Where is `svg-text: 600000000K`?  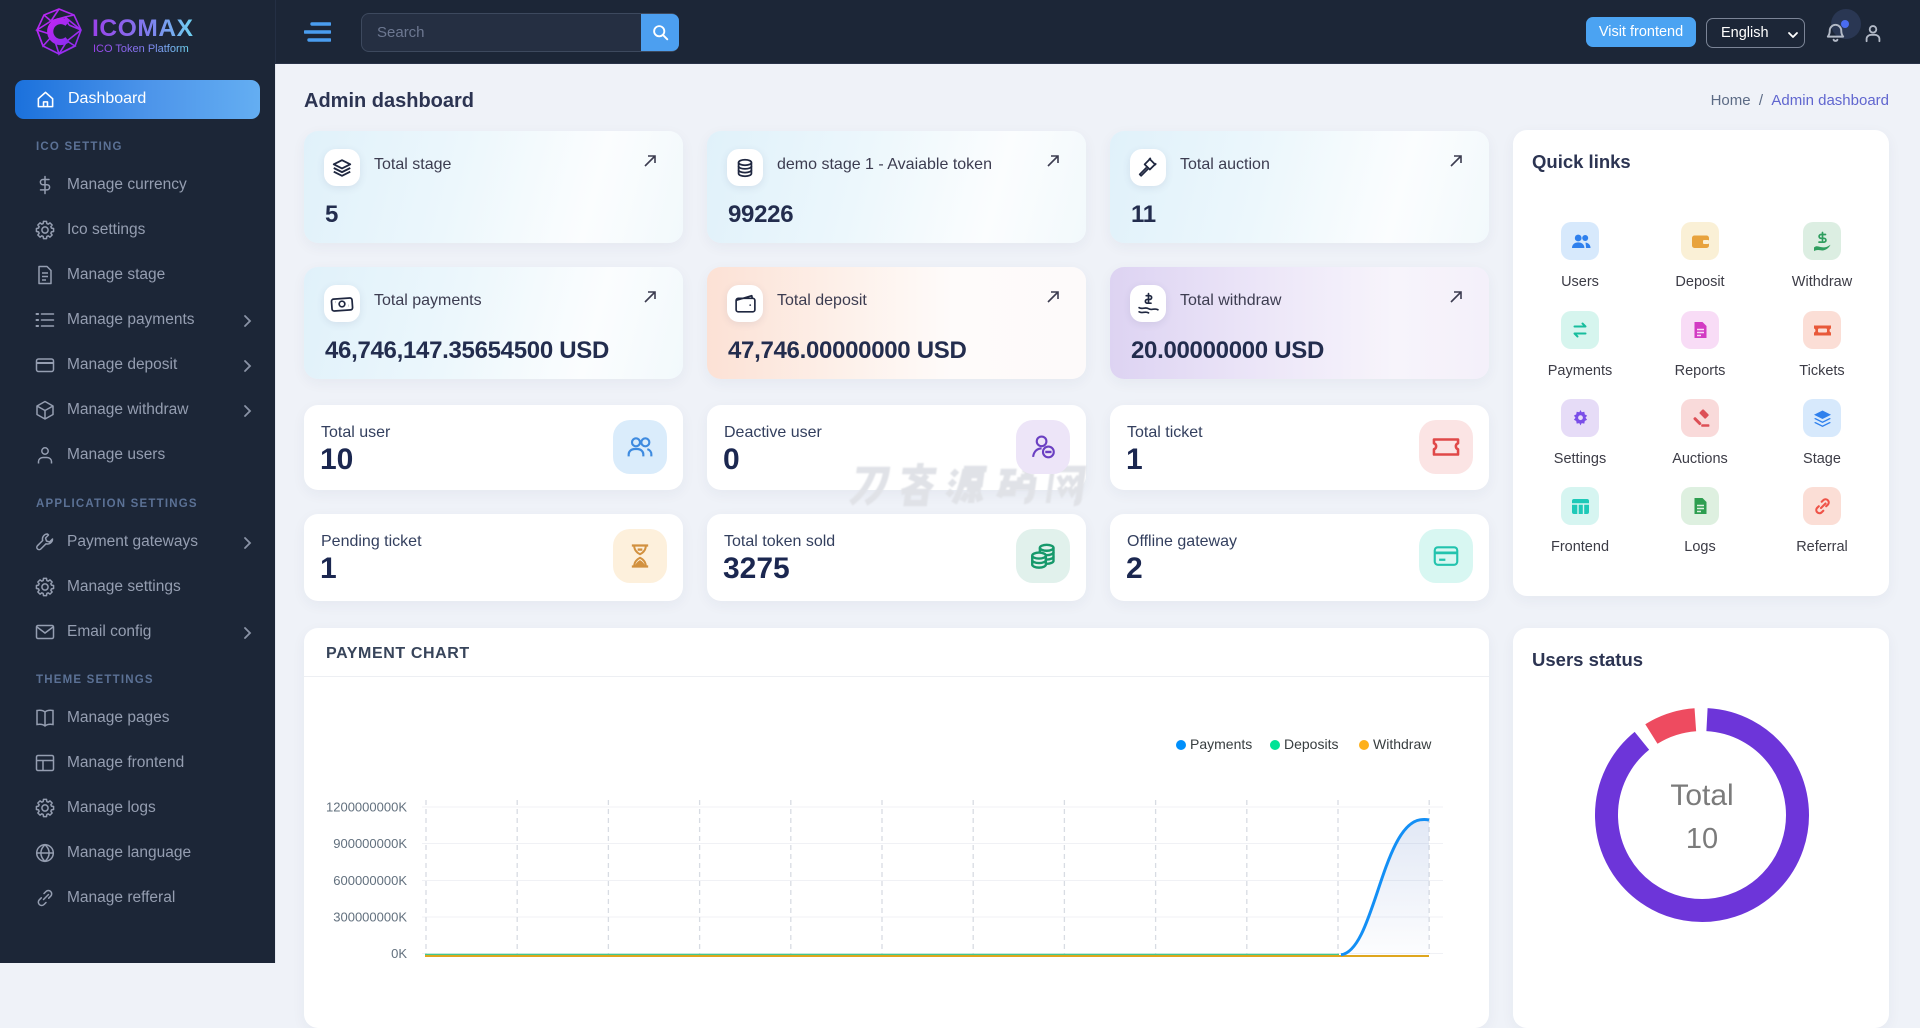 svg-text: 600000000K is located at coordinates (370, 880).